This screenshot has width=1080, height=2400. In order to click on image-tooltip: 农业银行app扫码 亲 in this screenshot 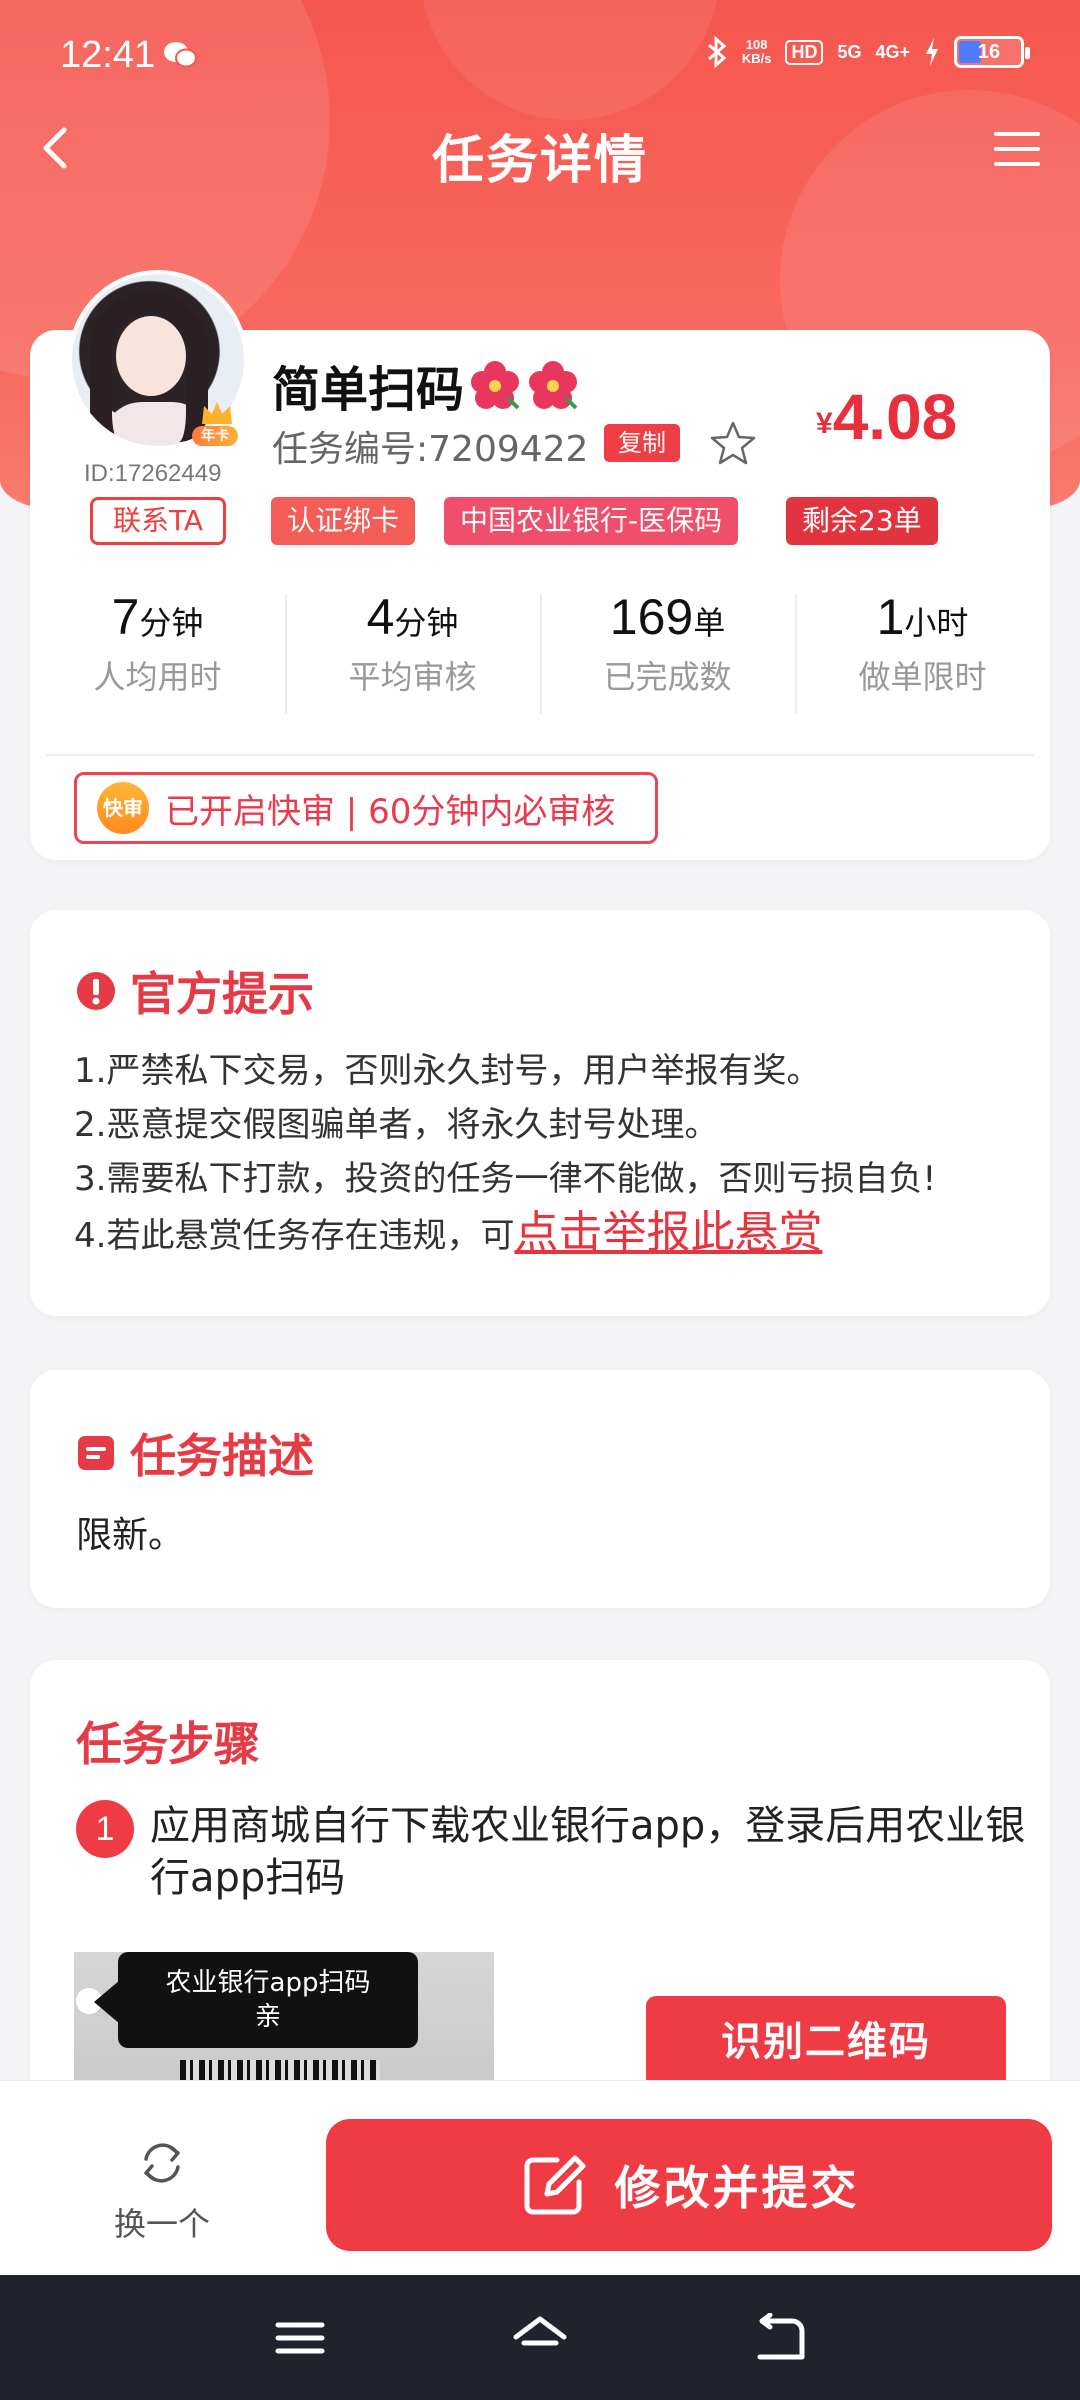, I will do `click(256, 2000)`.